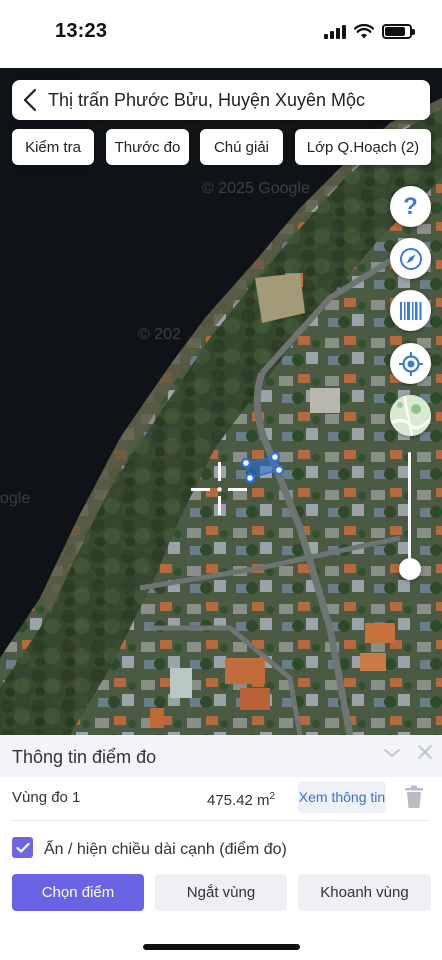 This screenshot has width=442, height=960. I want to click on battery-icon, so click(398, 31).